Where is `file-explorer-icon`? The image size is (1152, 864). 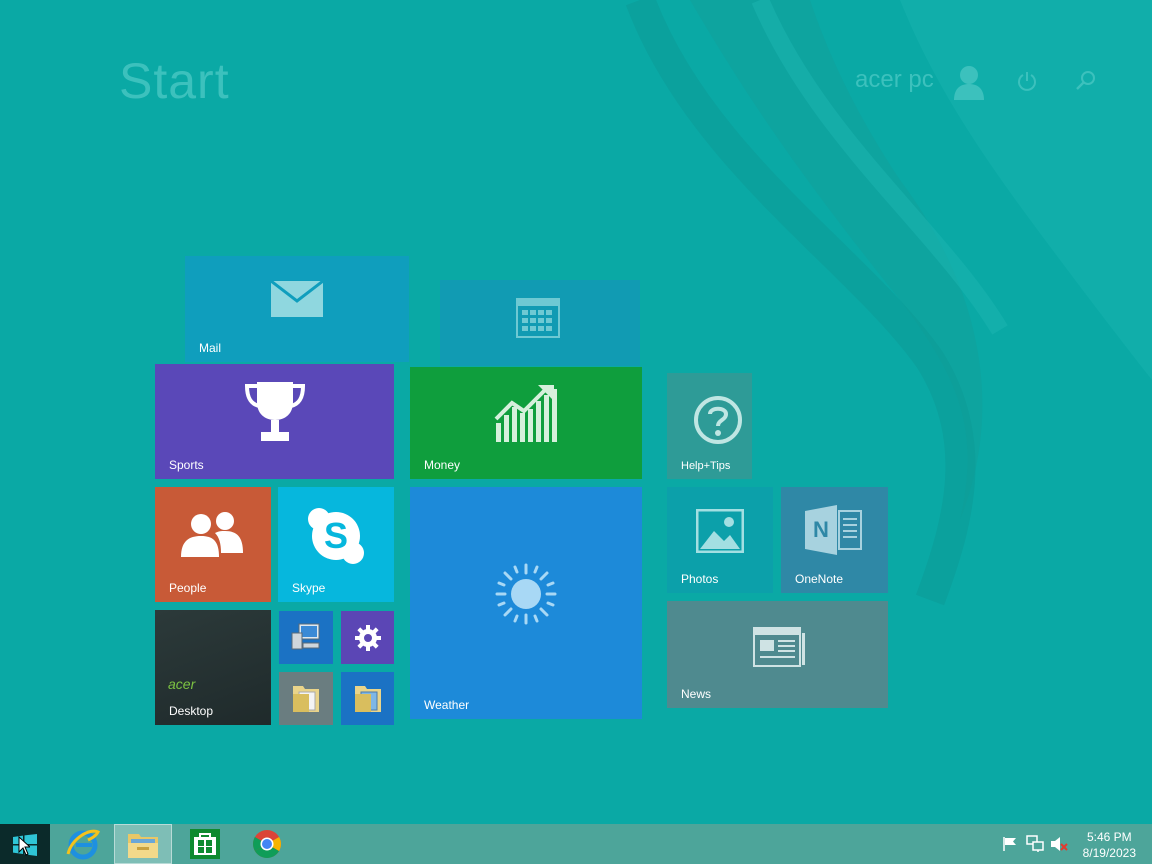
file-explorer-icon is located at coordinates (143, 846).